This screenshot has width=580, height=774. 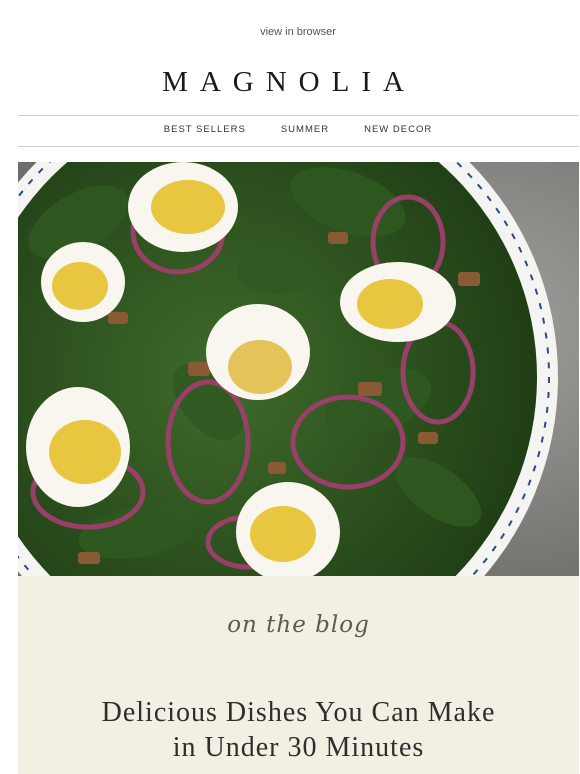 I want to click on headline-line-1: Delicious Dishes You Can Make, so click(x=298, y=712).